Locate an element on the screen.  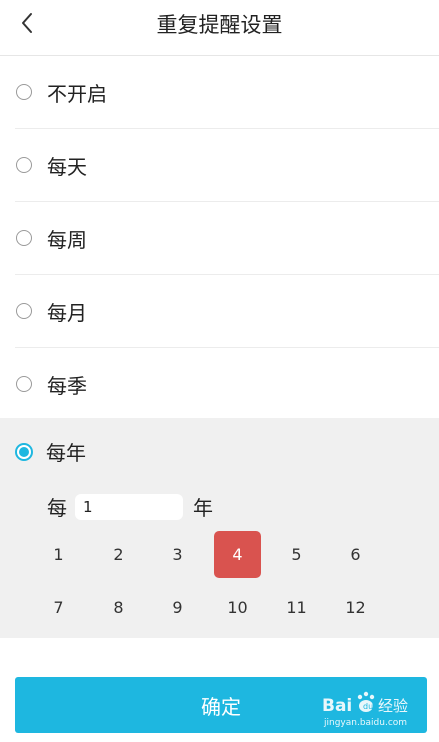
month-option: 12 is located at coordinates (355, 607).